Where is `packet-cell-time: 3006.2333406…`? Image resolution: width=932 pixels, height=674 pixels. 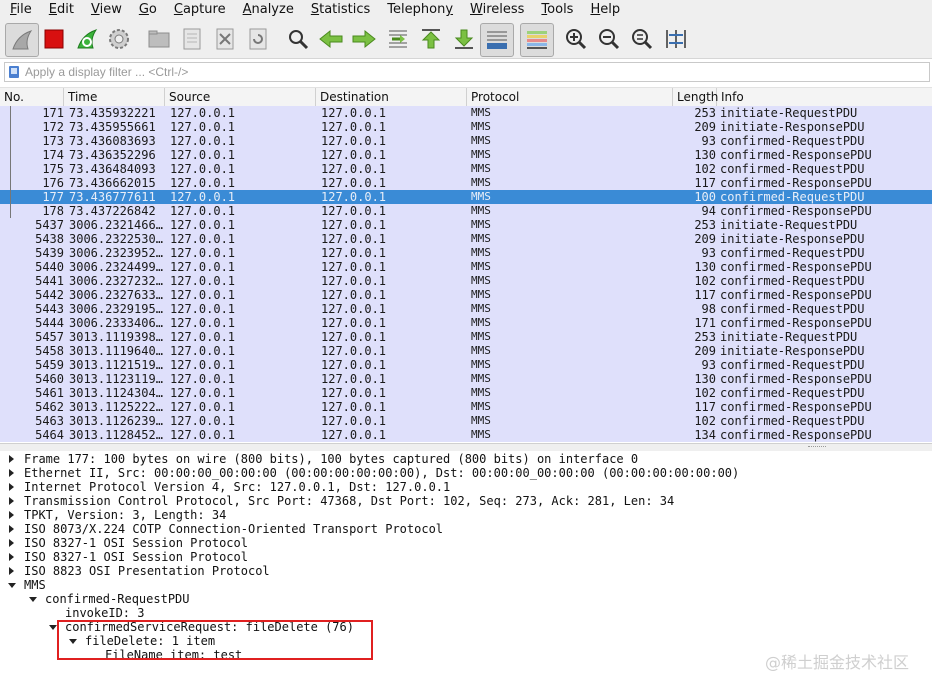 packet-cell-time: 3006.2333406… is located at coordinates (116, 323).